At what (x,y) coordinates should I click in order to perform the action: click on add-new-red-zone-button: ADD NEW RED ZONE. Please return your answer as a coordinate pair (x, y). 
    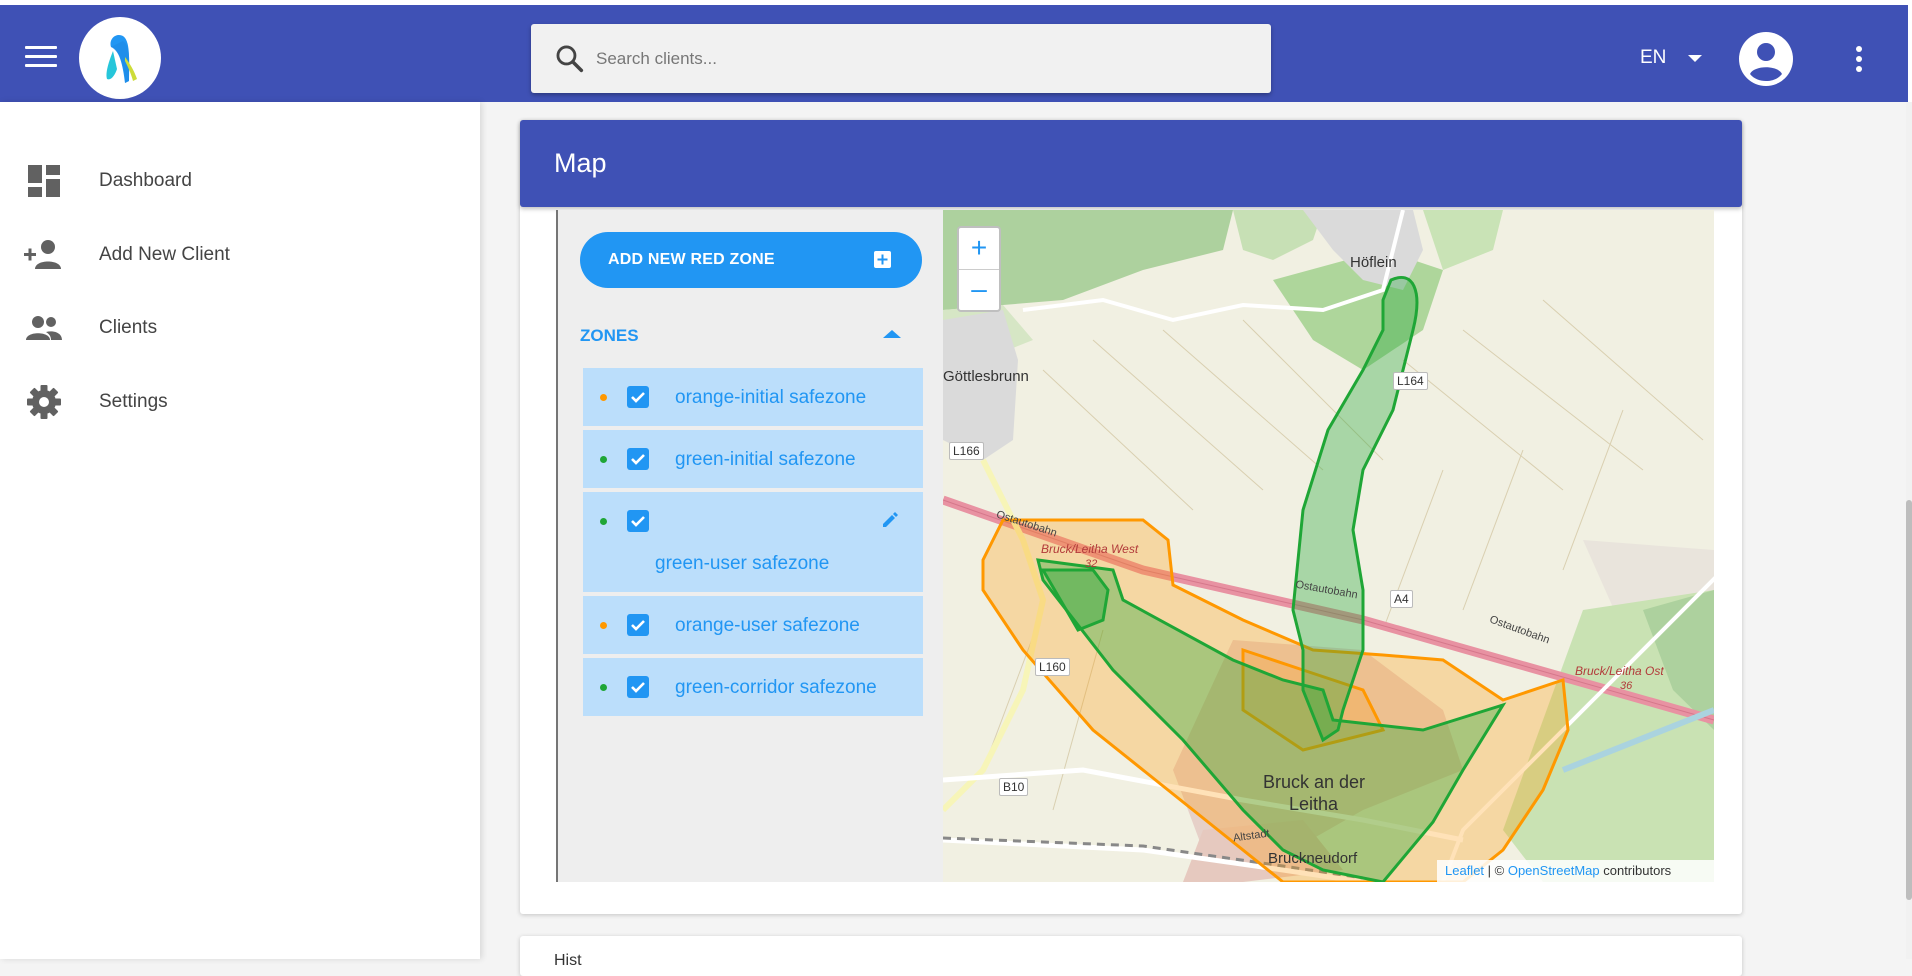
    Looking at the image, I should click on (751, 260).